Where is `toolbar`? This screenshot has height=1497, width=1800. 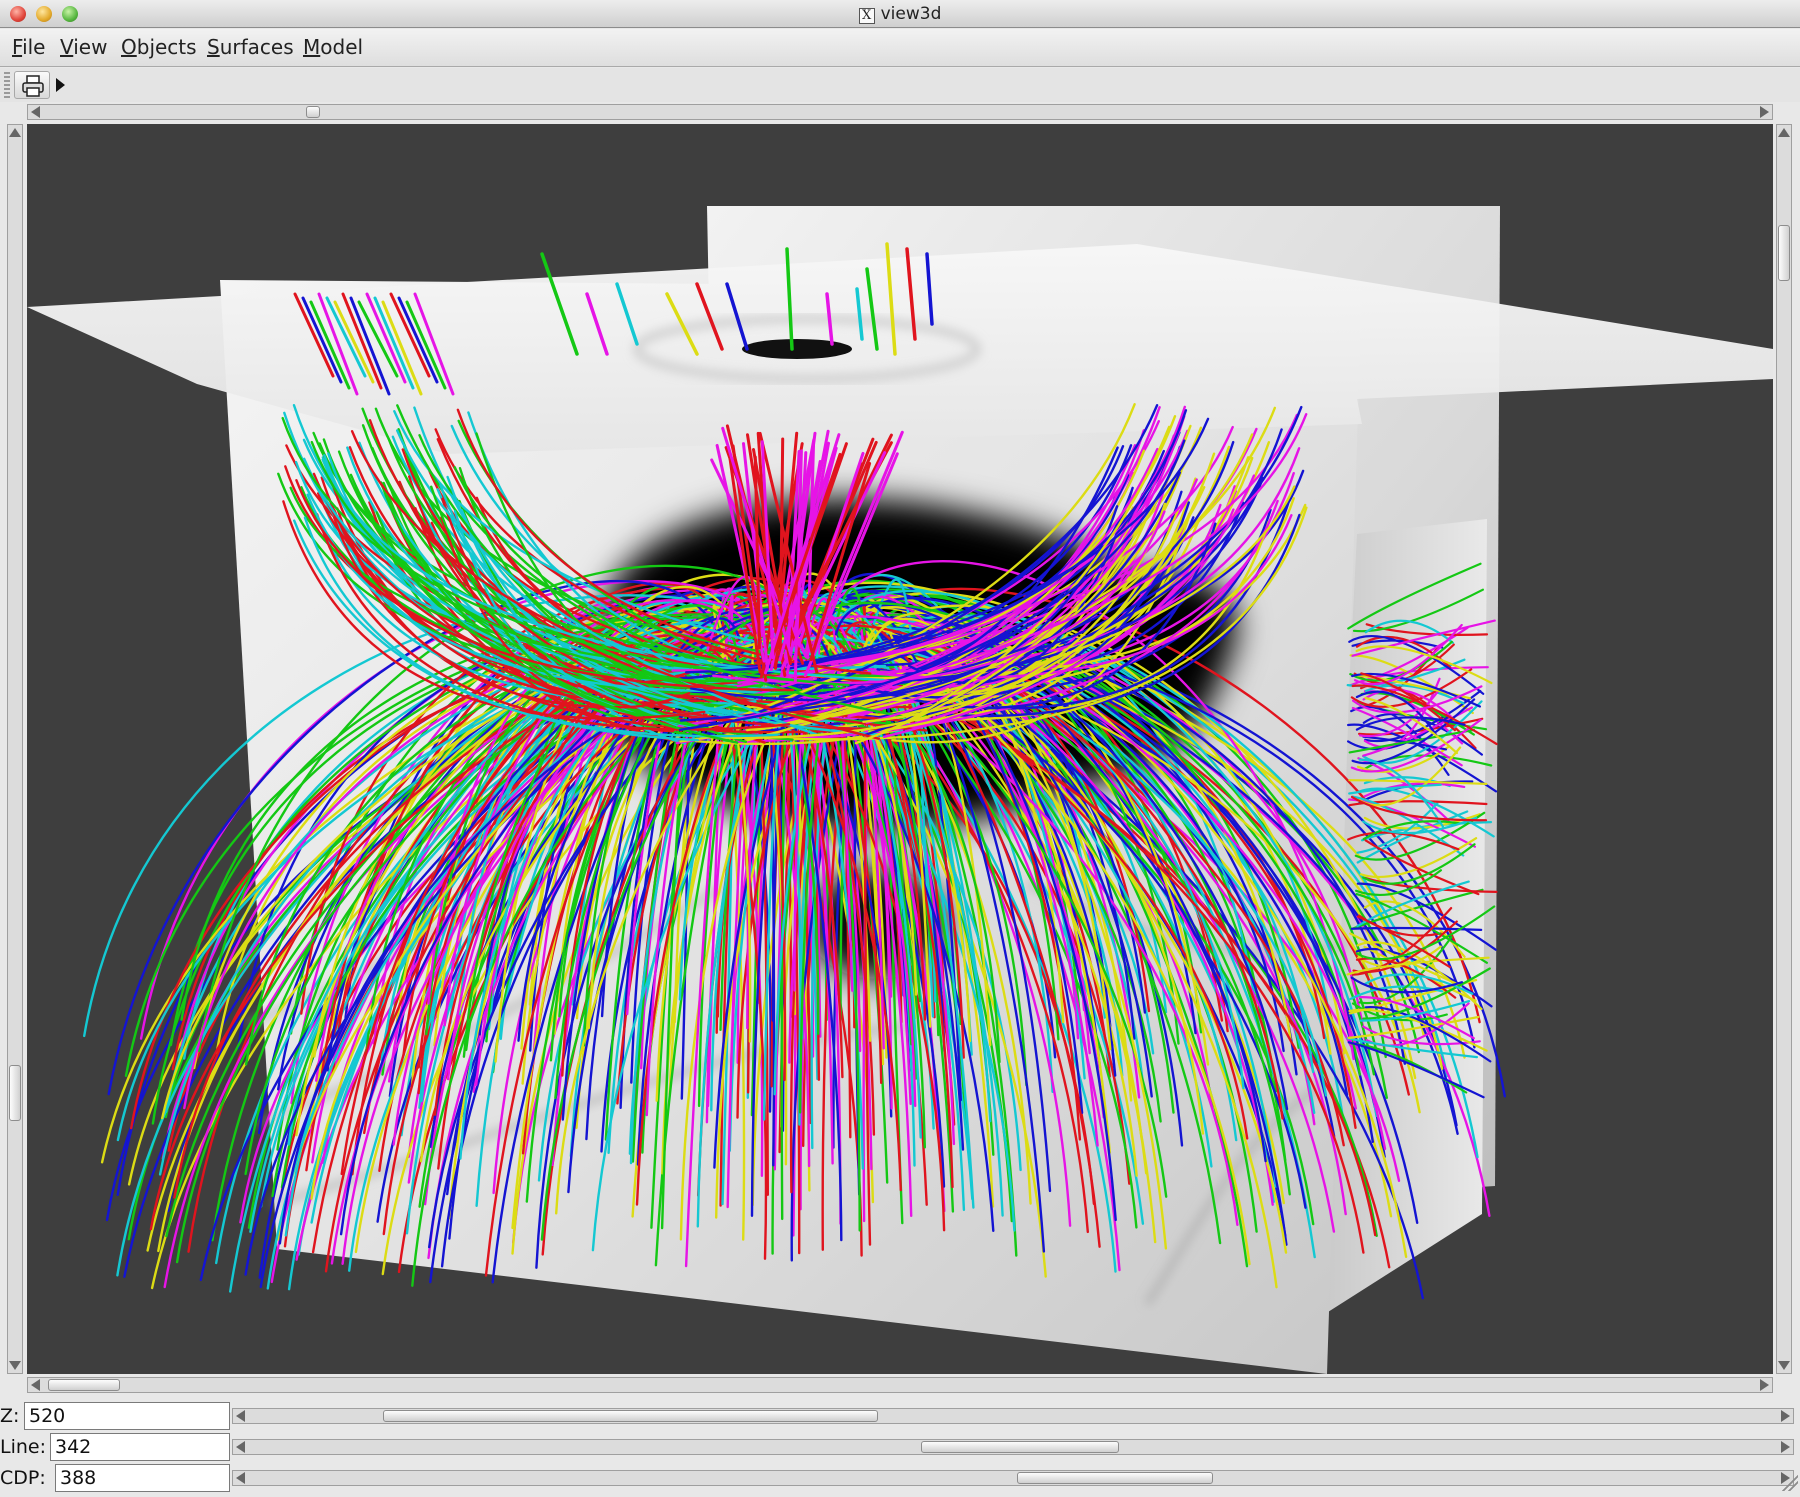 toolbar is located at coordinates (900, 85).